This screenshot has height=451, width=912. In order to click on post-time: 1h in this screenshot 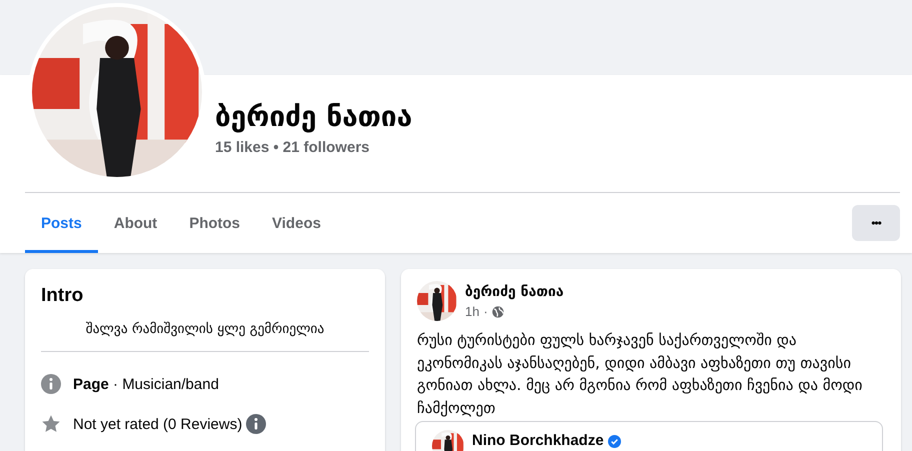, I will do `click(472, 311)`.